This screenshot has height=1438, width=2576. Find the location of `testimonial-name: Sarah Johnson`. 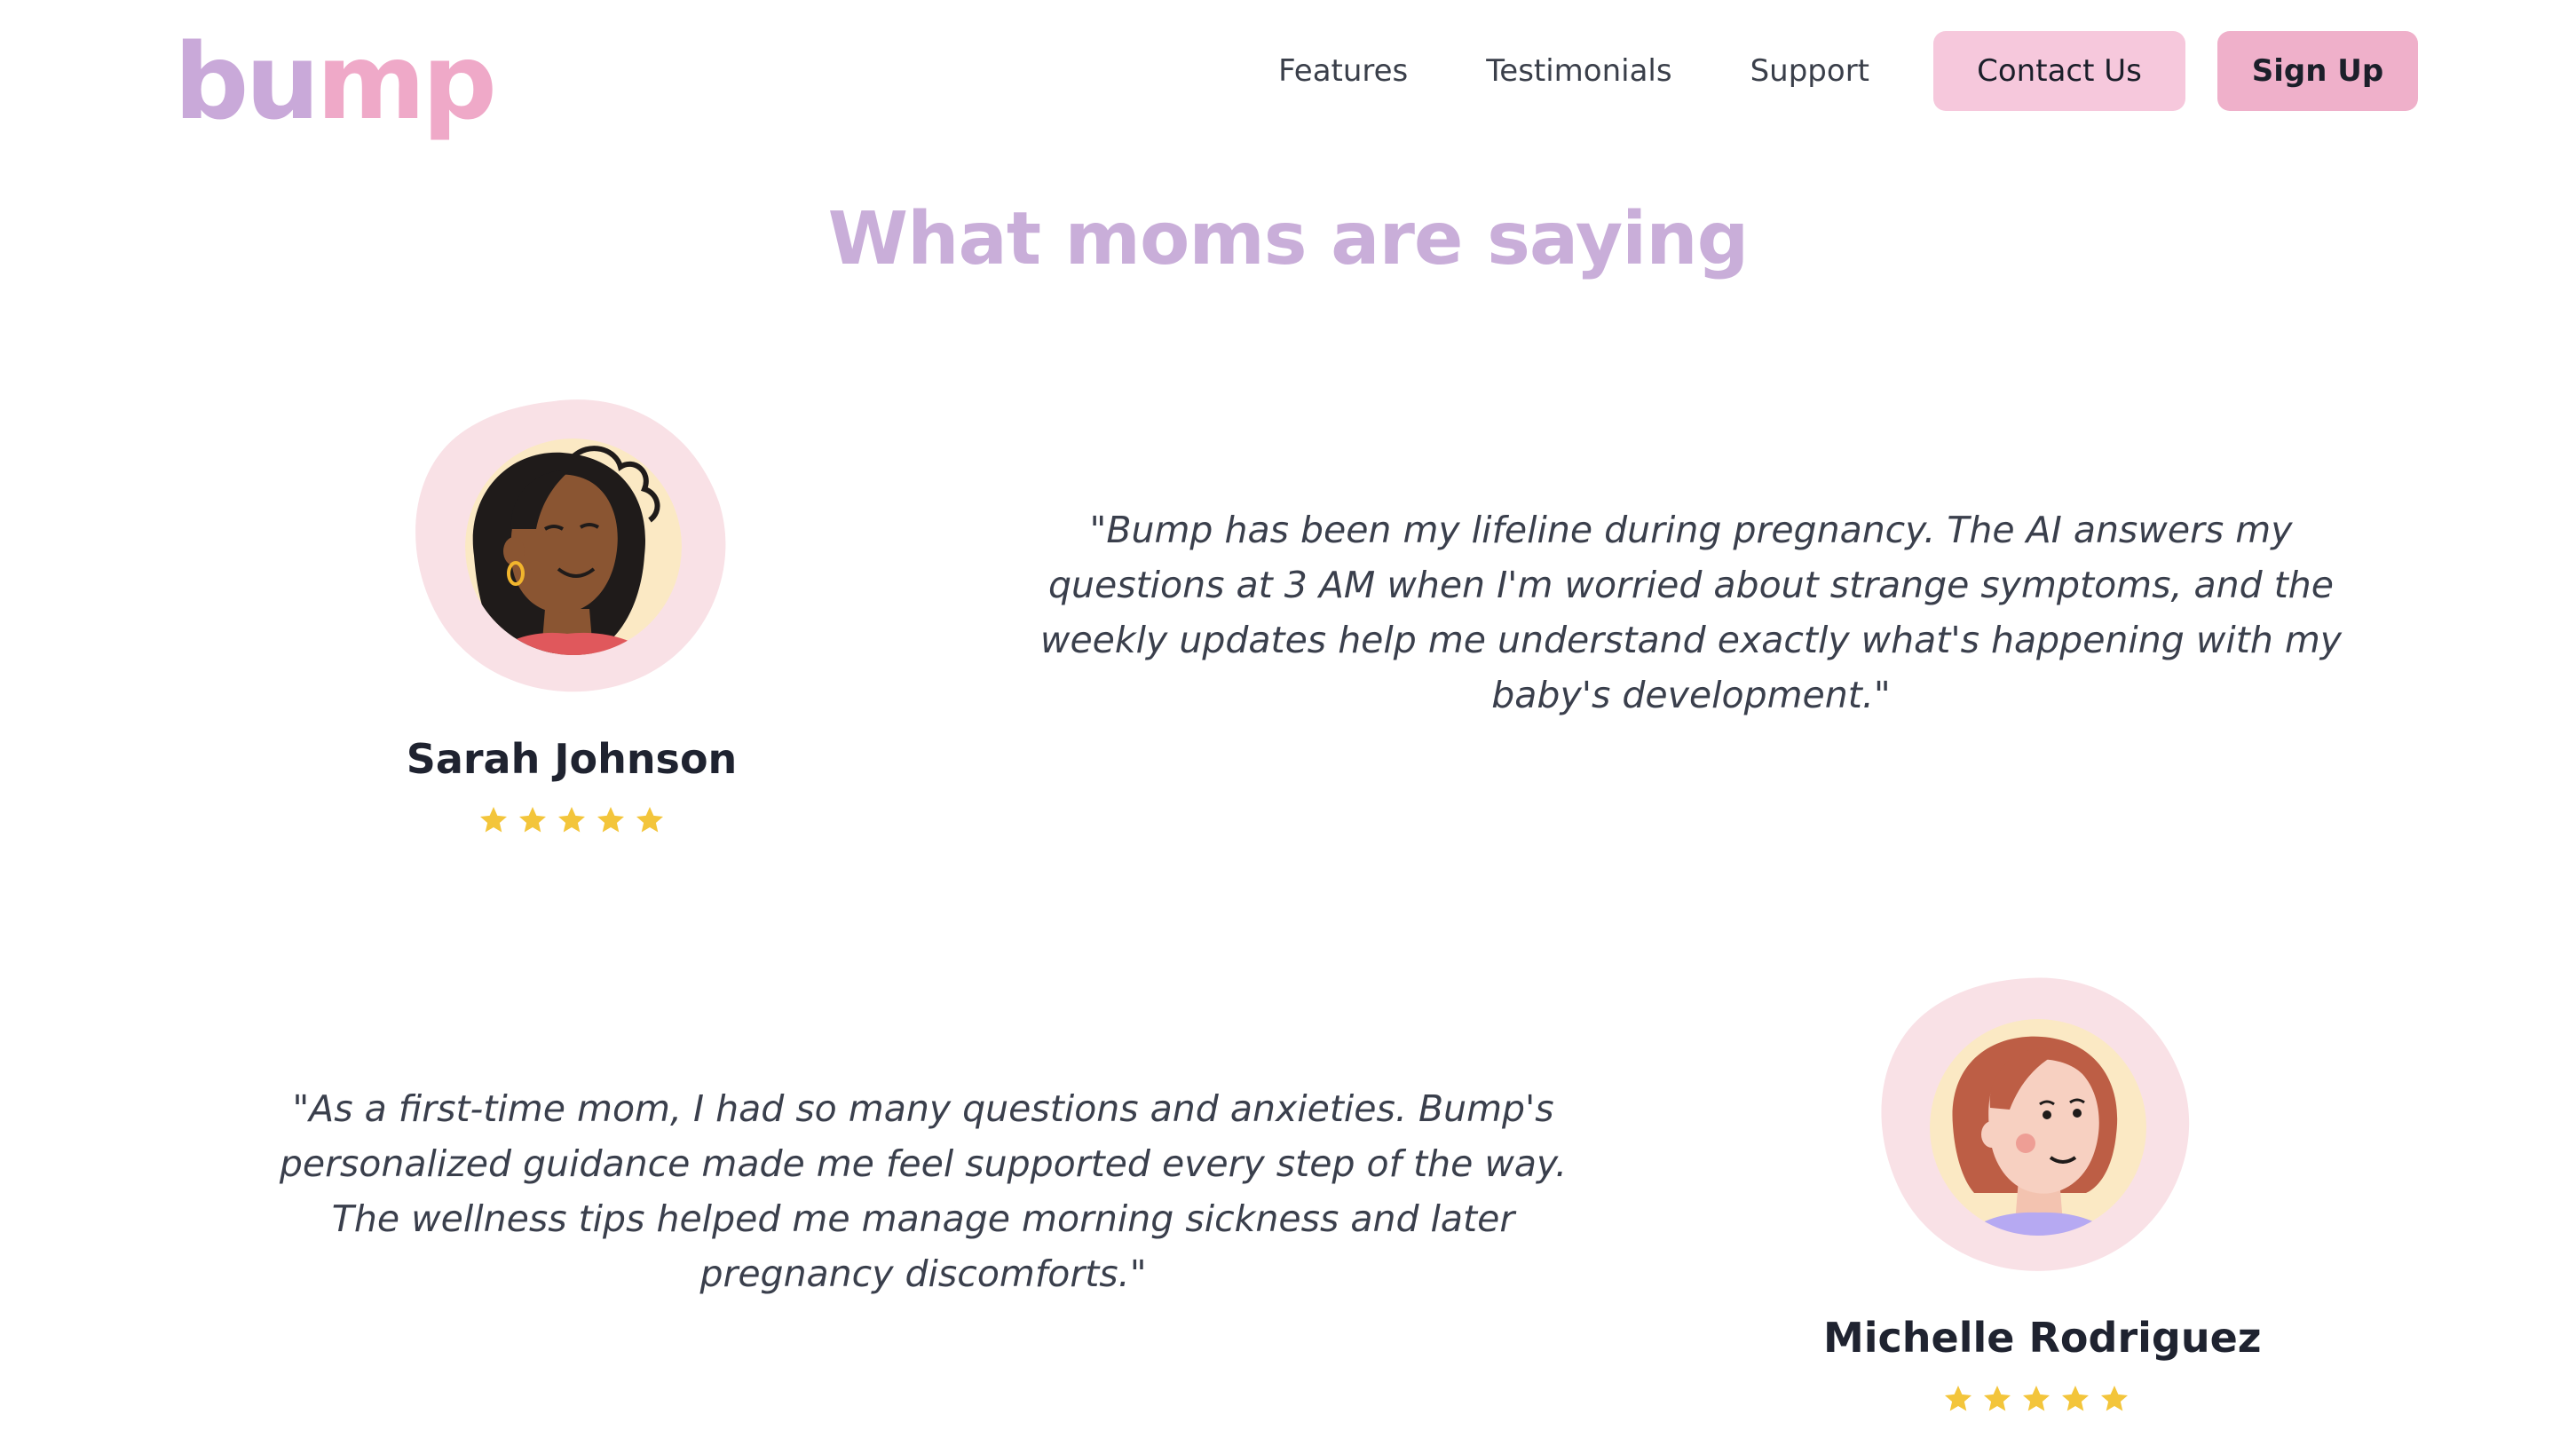

testimonial-name: Sarah Johnson is located at coordinates (572, 759).